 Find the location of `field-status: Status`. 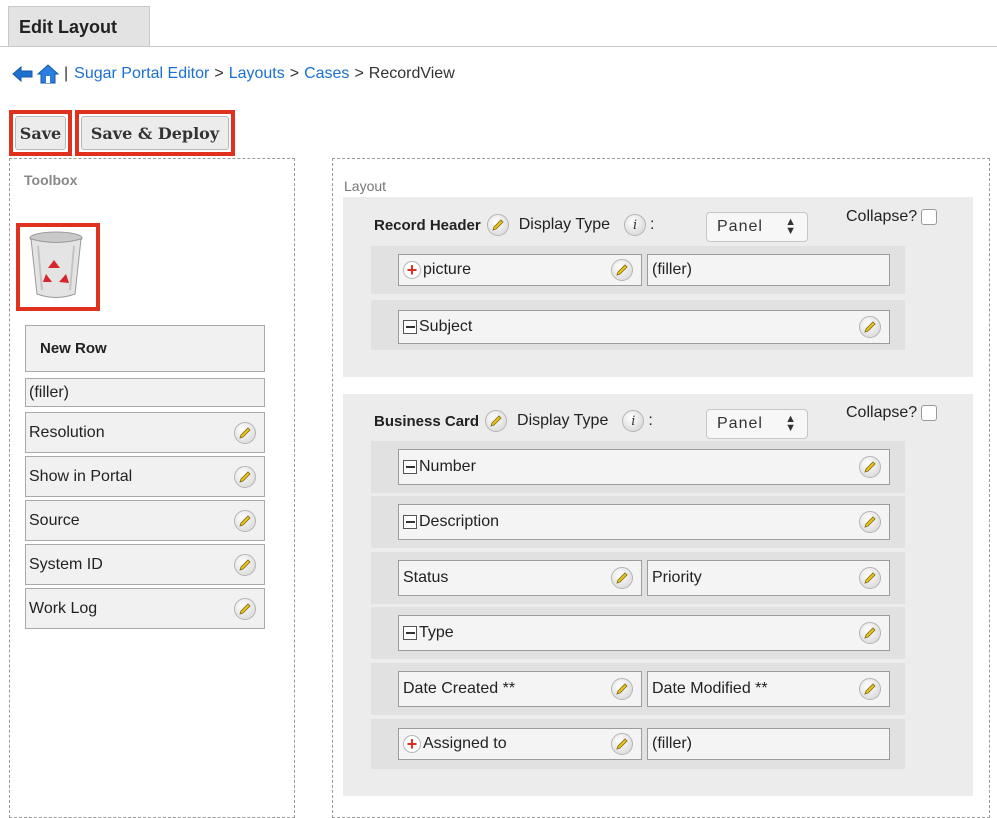

field-status: Status is located at coordinates (520, 578).